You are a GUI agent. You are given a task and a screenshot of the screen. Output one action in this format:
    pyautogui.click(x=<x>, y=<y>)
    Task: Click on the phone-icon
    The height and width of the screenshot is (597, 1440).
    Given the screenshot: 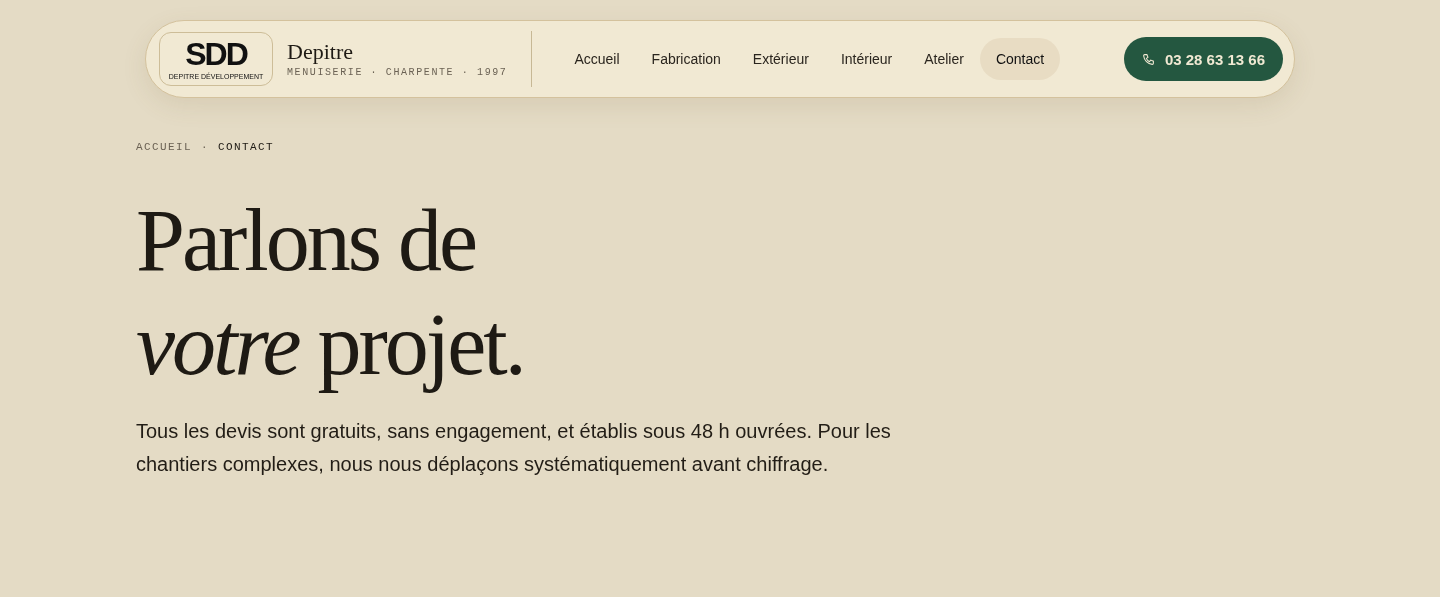 What is the action you would take?
    pyautogui.click(x=1148, y=59)
    